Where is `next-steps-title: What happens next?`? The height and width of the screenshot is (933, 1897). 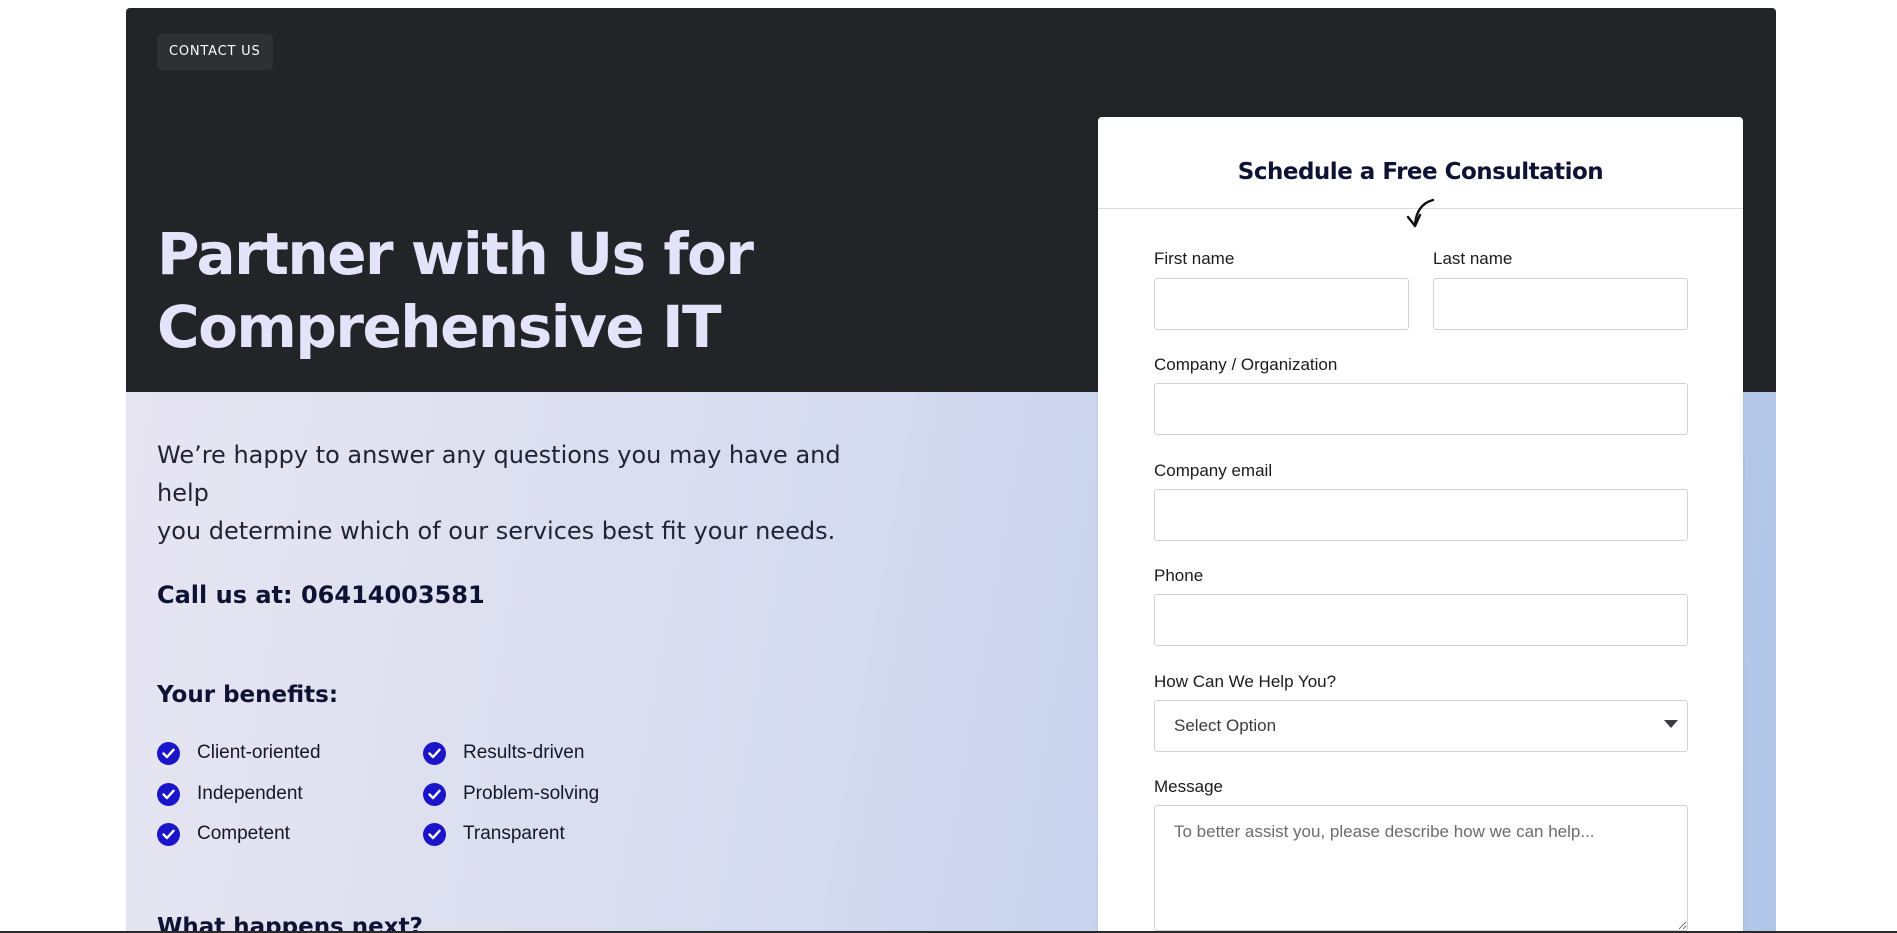 next-steps-title: What happens next? is located at coordinates (290, 923).